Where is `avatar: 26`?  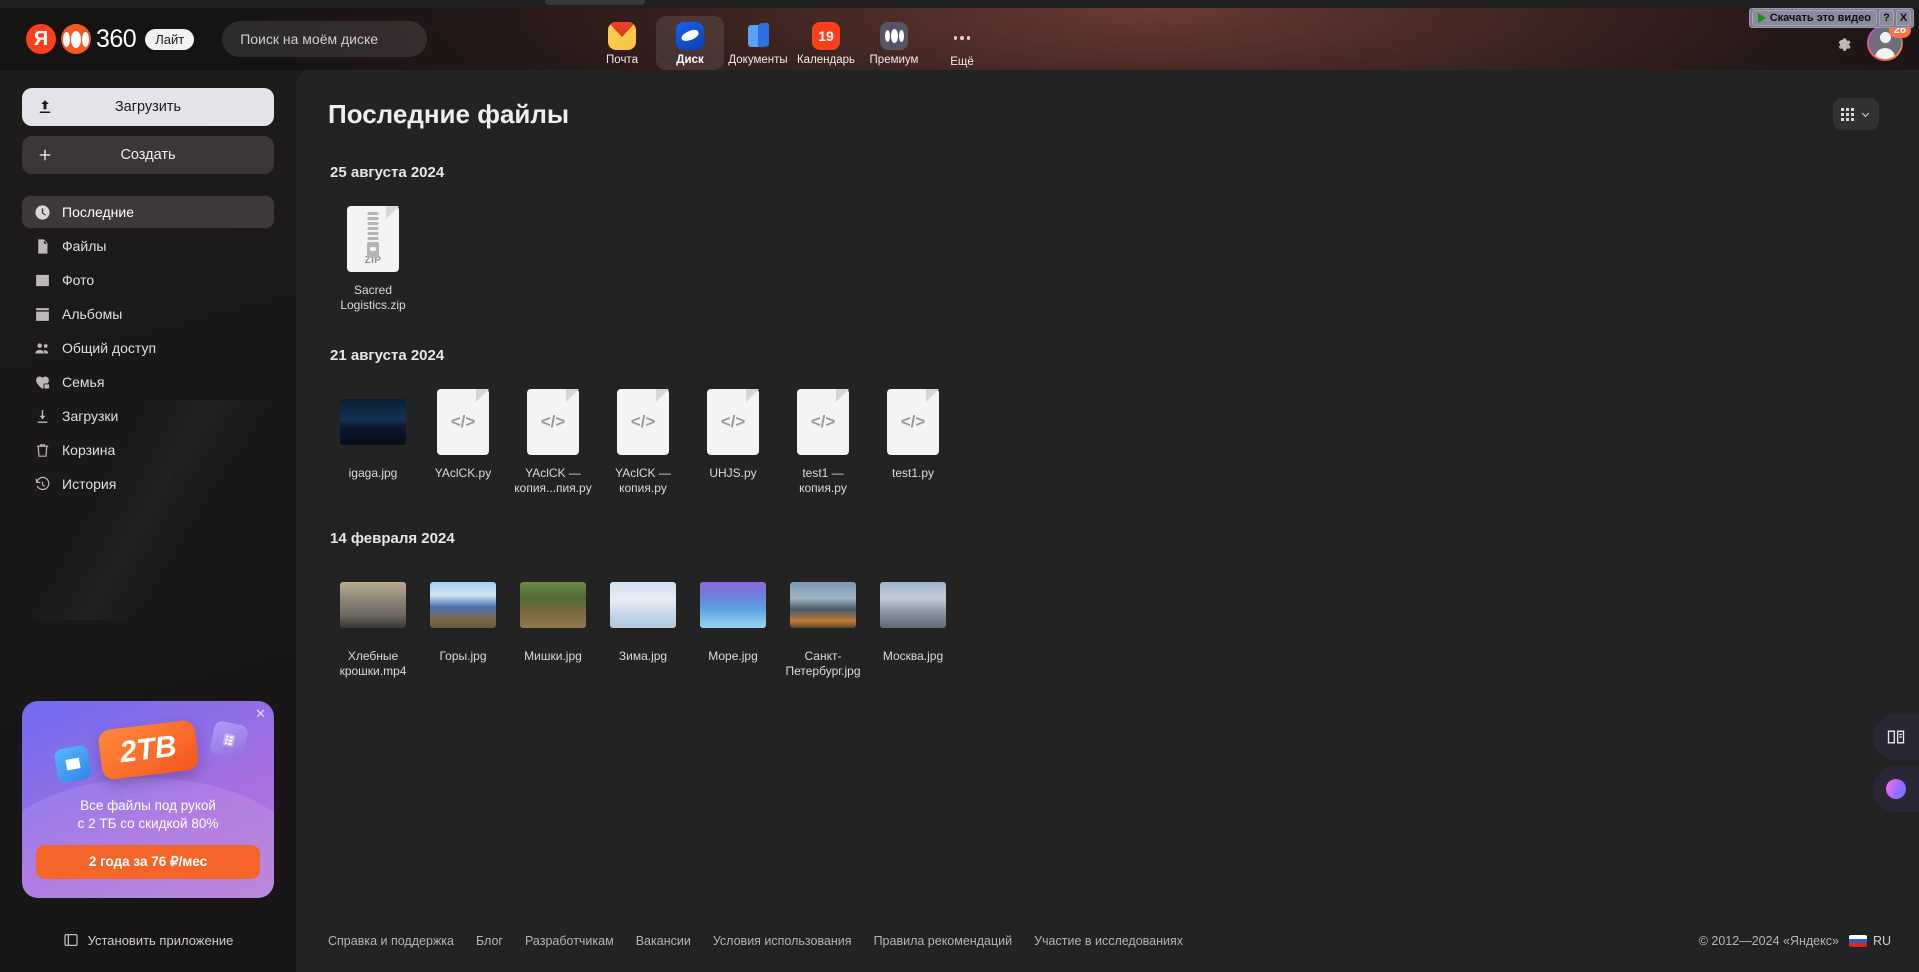 avatar: 26 is located at coordinates (1889, 41).